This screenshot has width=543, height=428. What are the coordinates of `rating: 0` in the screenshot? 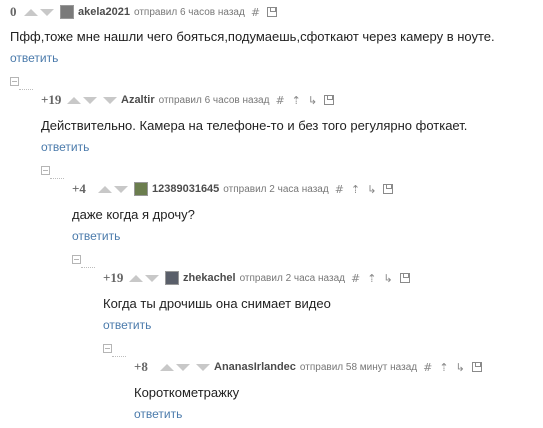 It's located at (13, 11).